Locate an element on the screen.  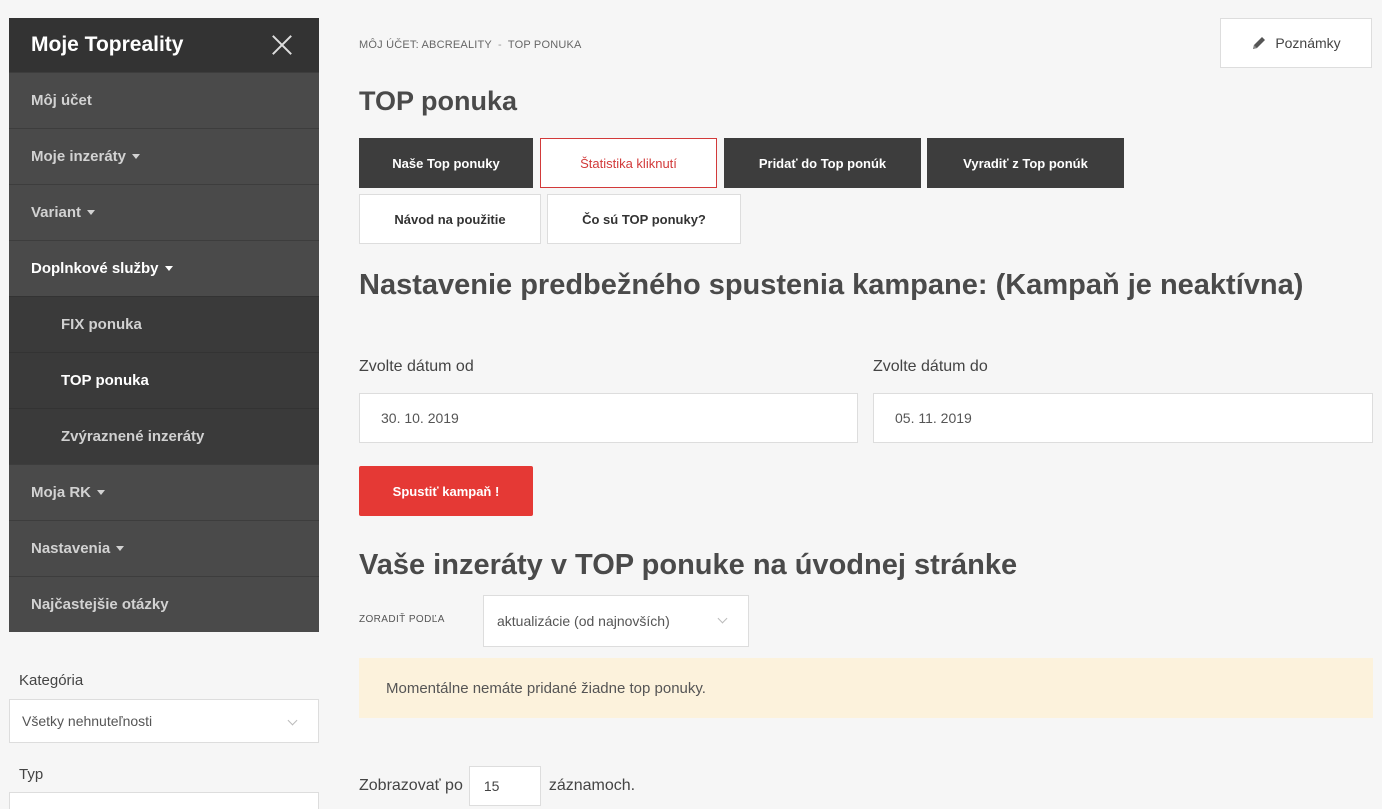
date-from-label: Zvolte dátum od is located at coordinates (416, 366).